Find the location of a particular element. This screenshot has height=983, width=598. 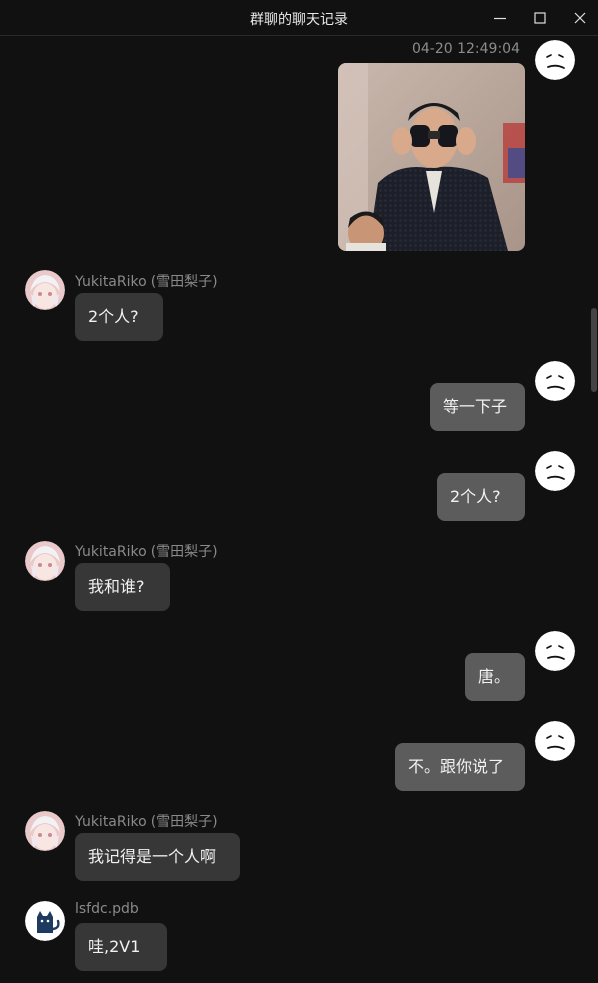

message-bubble: 我记得是一个人啊 is located at coordinates (157, 857).